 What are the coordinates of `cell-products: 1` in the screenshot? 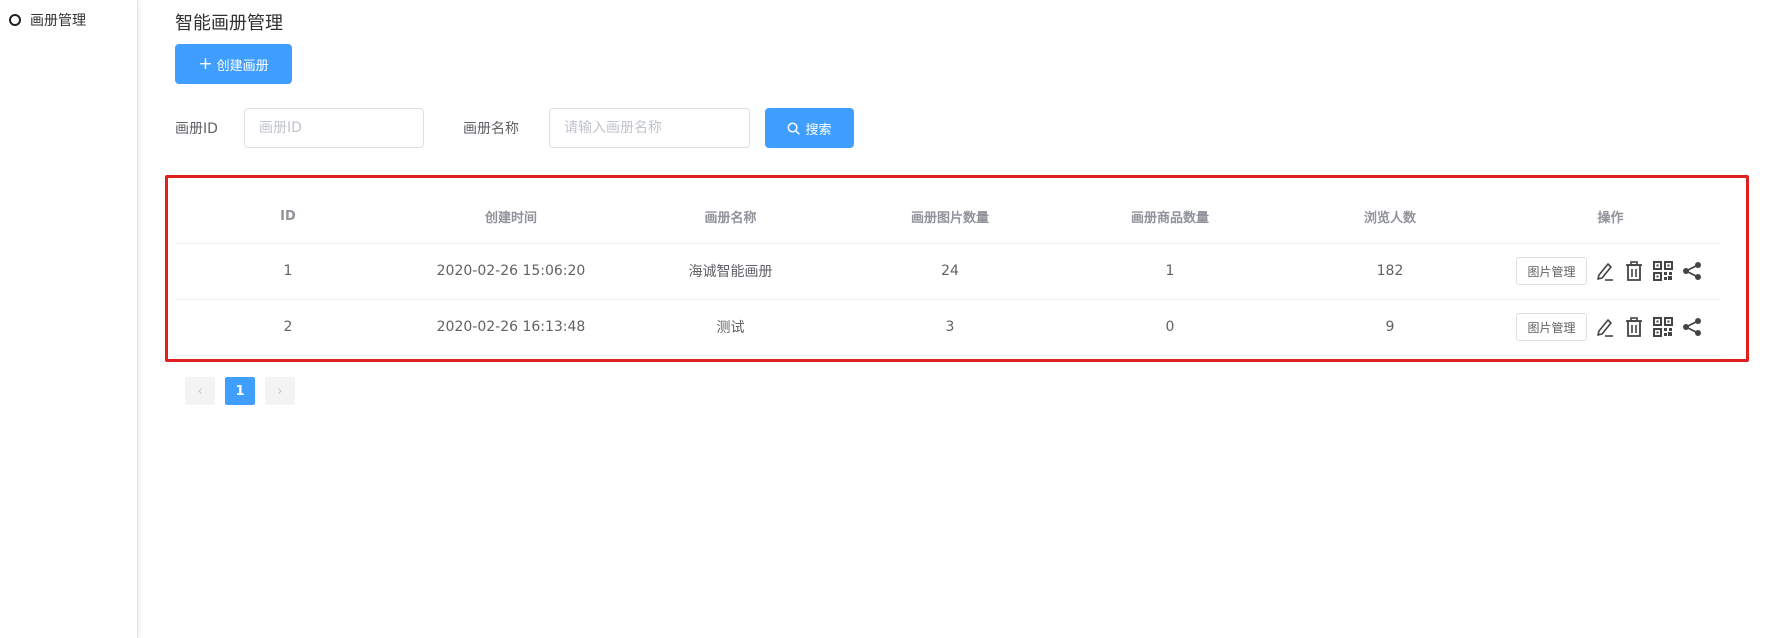 It's located at (1170, 271).